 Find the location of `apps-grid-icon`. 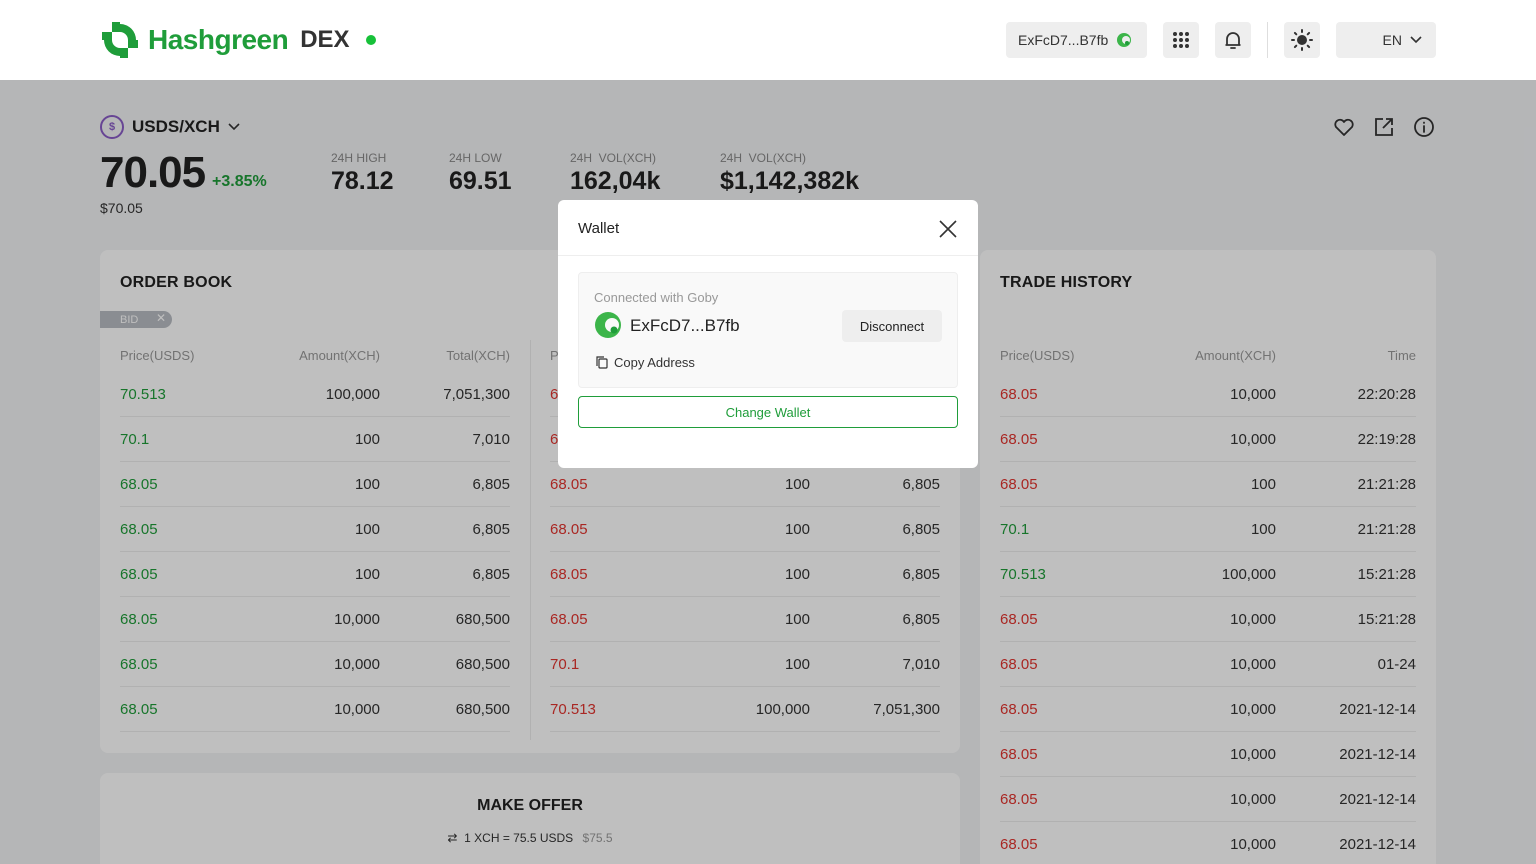

apps-grid-icon is located at coordinates (1181, 40).